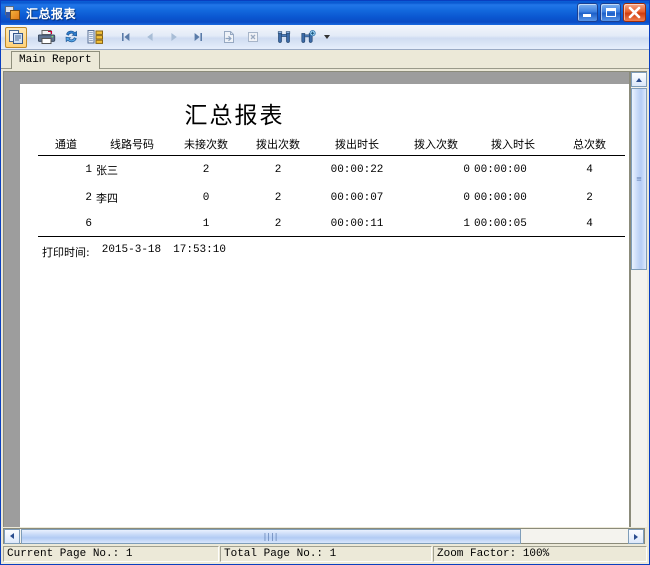  I want to click on zoom-dropdown-arrow, so click(326, 37).